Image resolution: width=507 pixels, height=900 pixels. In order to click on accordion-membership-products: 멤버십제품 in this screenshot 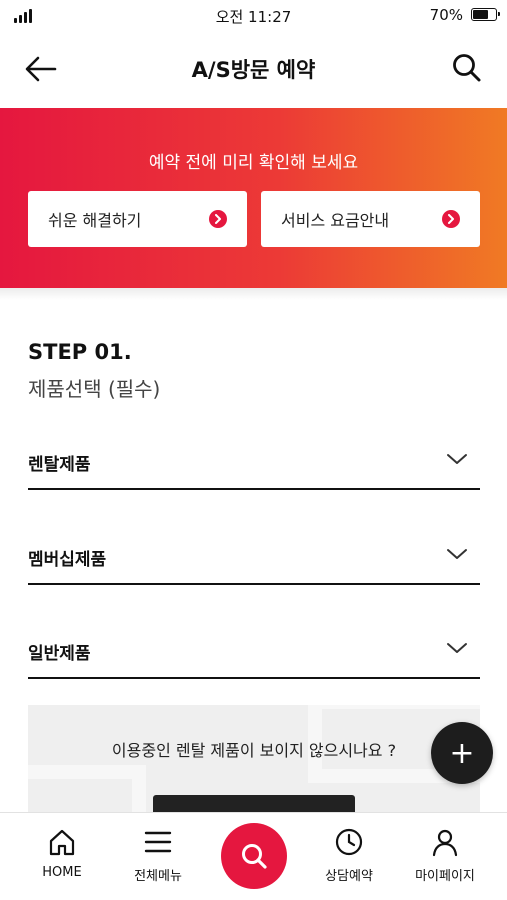, I will do `click(254, 558)`.